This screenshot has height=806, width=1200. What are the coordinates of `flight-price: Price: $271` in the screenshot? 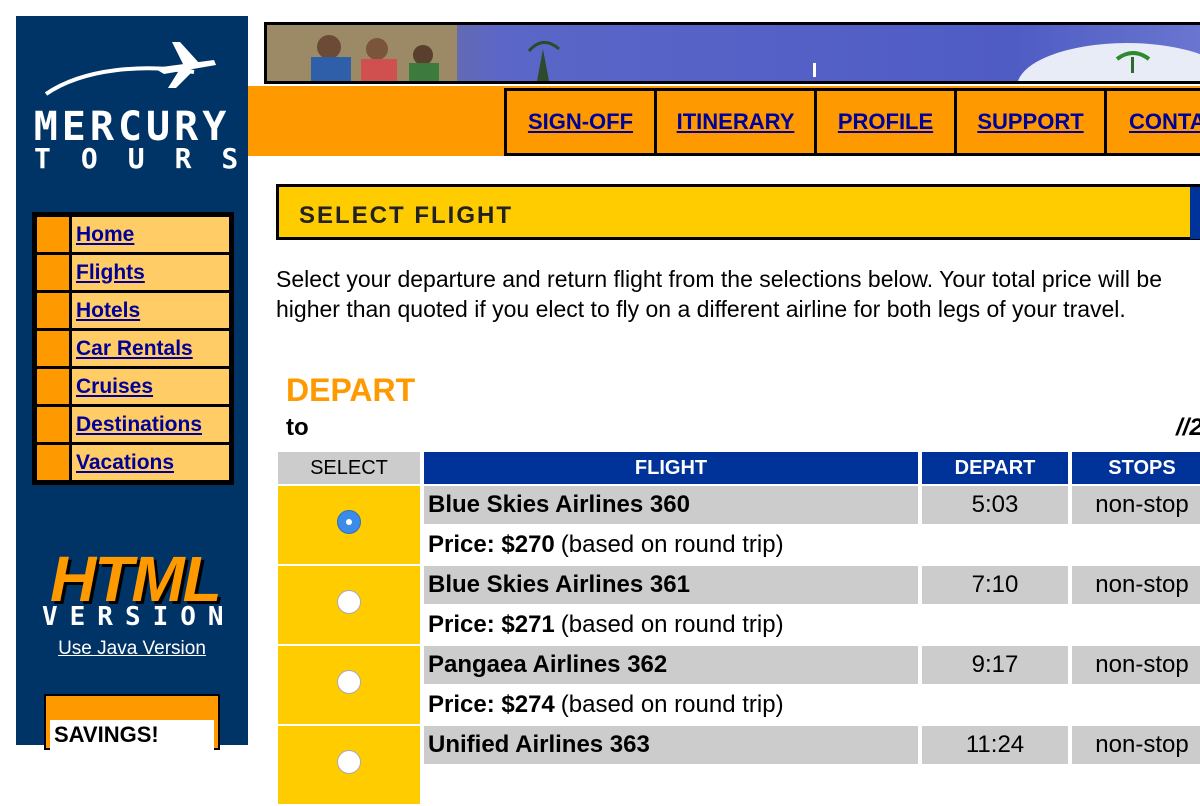 It's located at (491, 624).